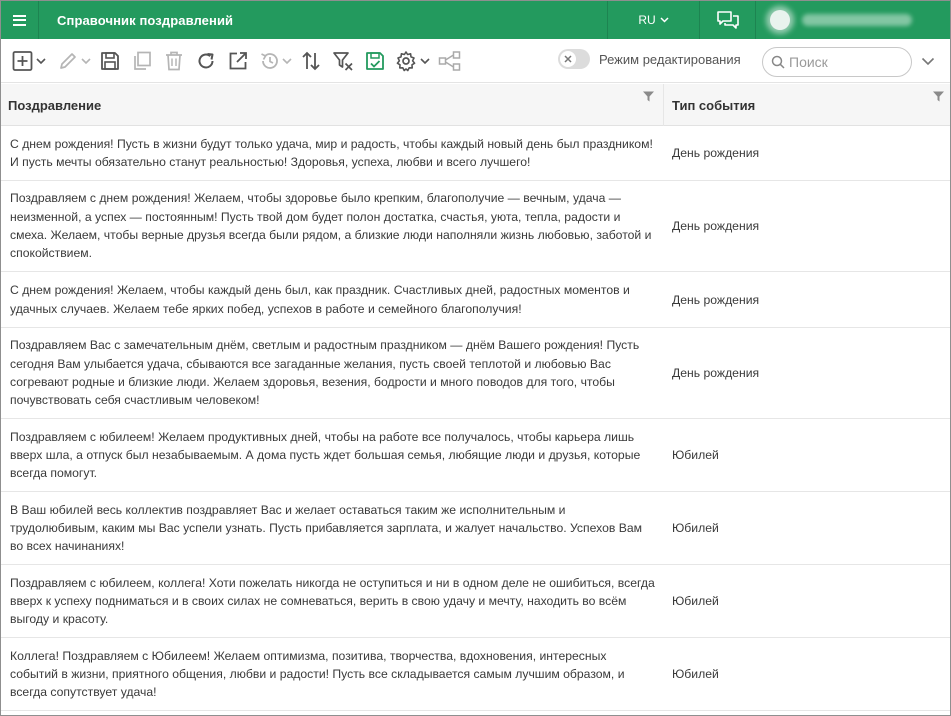 This screenshot has height=716, width=951. I want to click on search-box, so click(837, 62).